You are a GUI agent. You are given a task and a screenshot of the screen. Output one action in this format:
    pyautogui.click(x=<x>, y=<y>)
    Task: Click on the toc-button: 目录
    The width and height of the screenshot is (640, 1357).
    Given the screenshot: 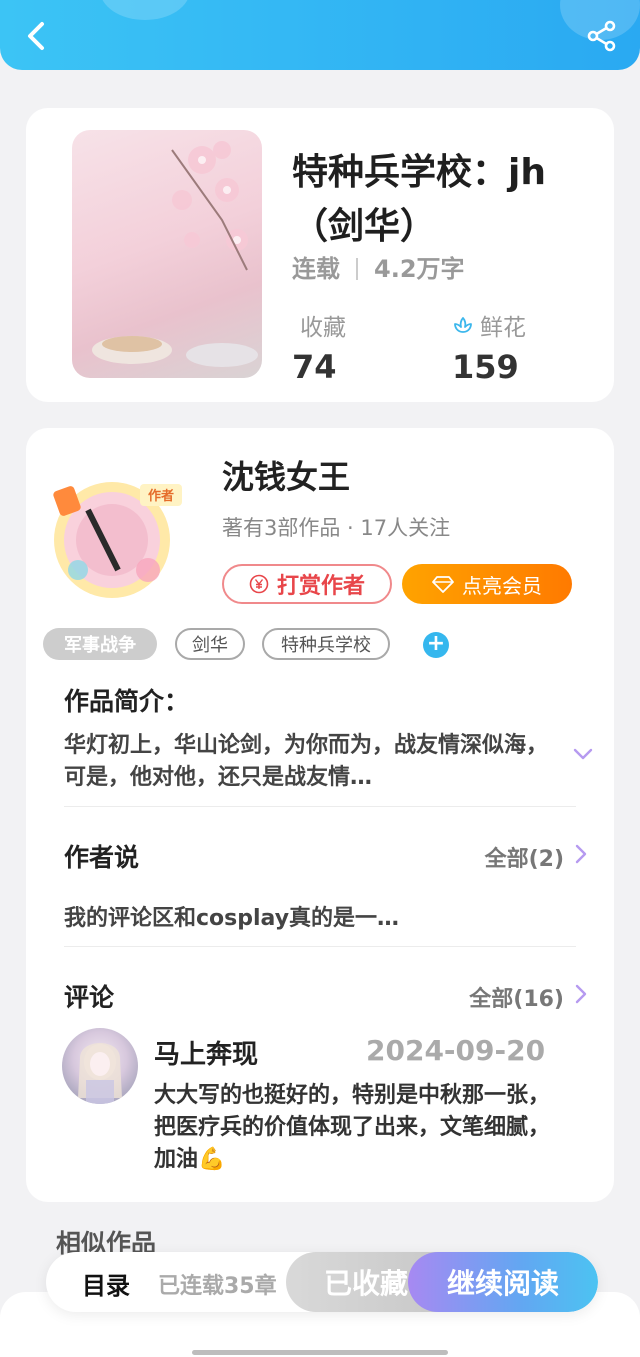 What is the action you would take?
    pyautogui.click(x=106, y=1283)
    